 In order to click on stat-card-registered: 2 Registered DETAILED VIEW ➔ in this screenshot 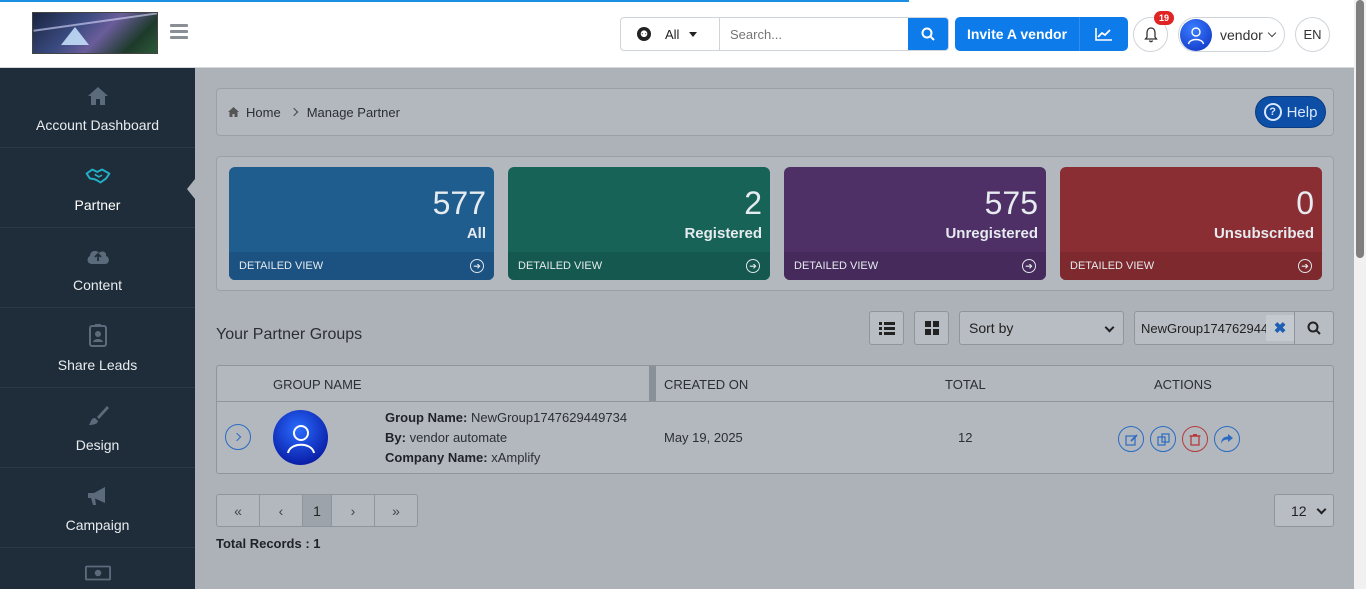, I will do `click(639, 223)`.